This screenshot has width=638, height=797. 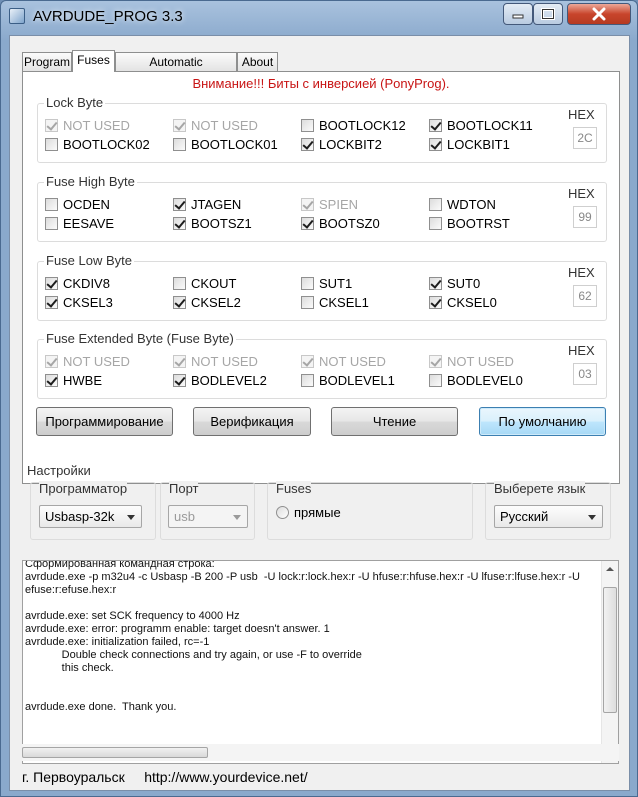 I want to click on fuse-low-bit-checkbox: CKDIV8, so click(x=77, y=283).